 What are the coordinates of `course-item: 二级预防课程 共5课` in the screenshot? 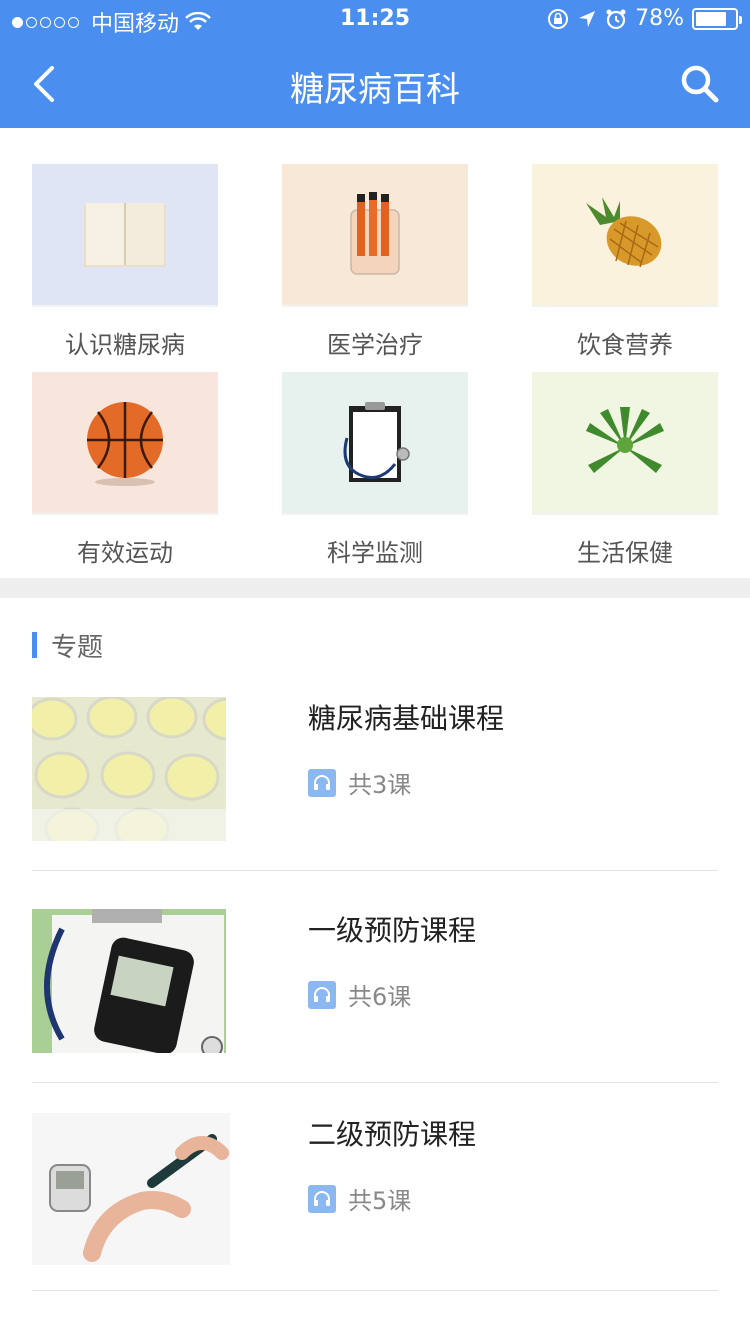 It's located at (375, 1202).